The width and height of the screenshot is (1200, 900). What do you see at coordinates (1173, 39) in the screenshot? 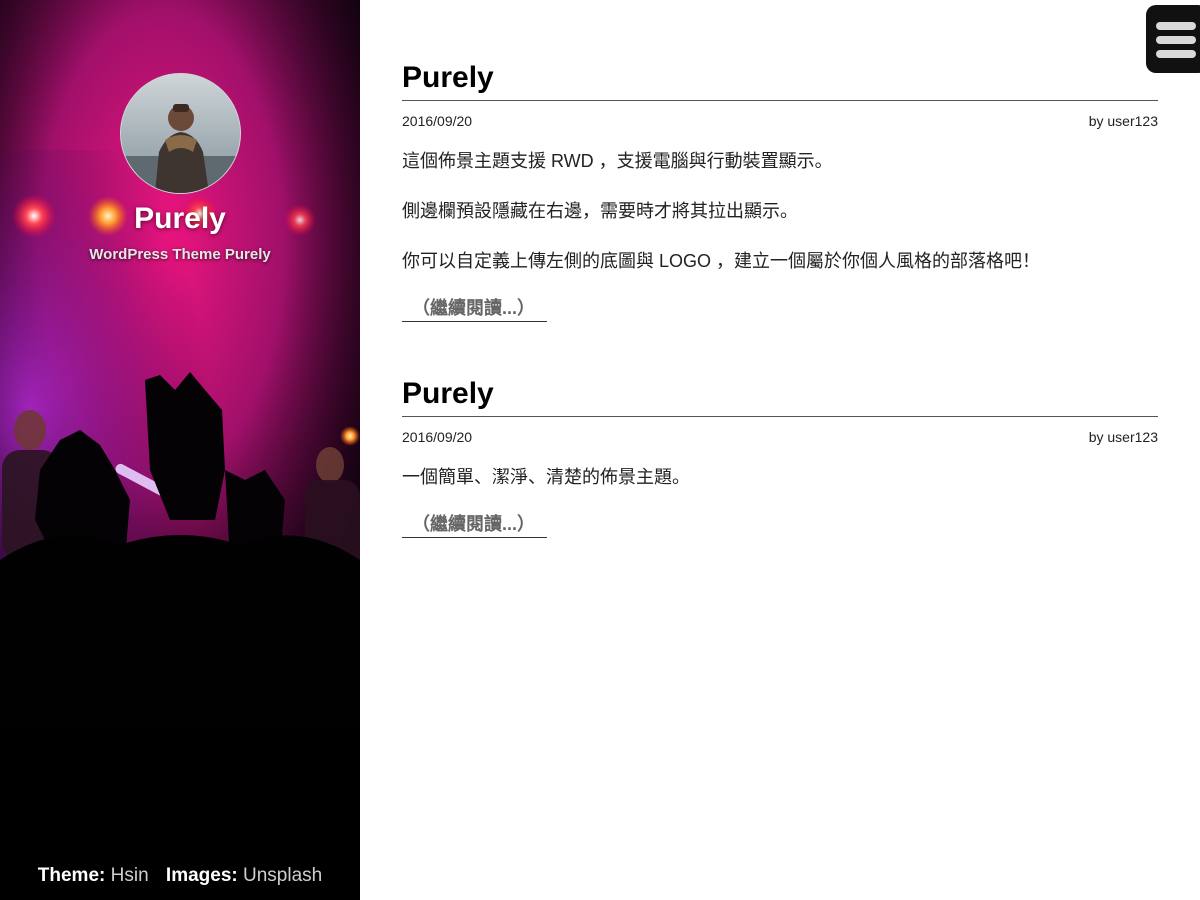
I see `menu-toggle-button` at bounding box center [1173, 39].